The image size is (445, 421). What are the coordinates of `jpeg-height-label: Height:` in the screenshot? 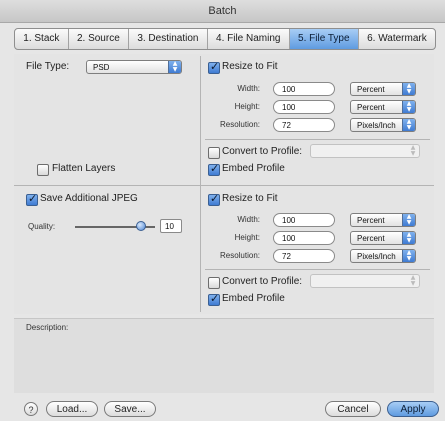 It's located at (247, 237).